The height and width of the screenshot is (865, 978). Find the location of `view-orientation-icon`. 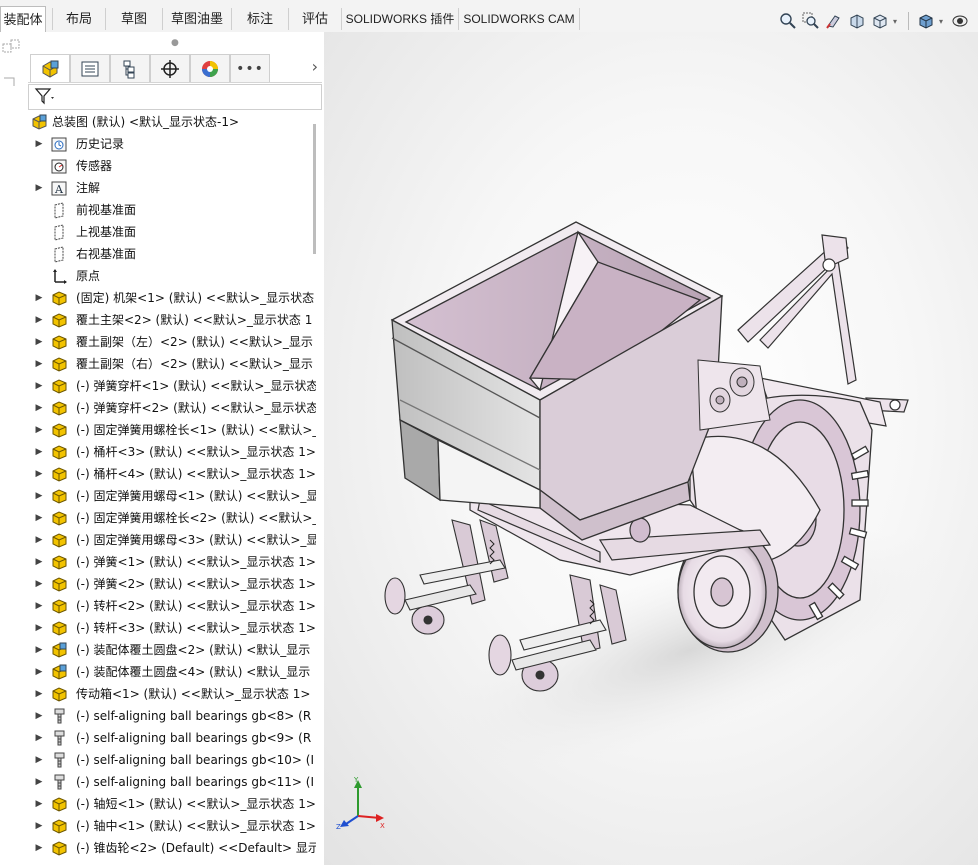

view-orientation-icon is located at coordinates (880, 21).